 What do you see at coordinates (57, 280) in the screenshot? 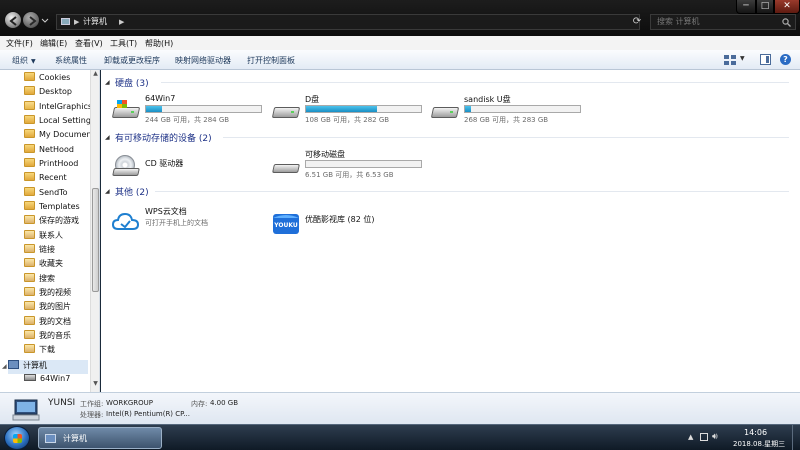
I see `nav-item-searches: 搜索` at bounding box center [57, 280].